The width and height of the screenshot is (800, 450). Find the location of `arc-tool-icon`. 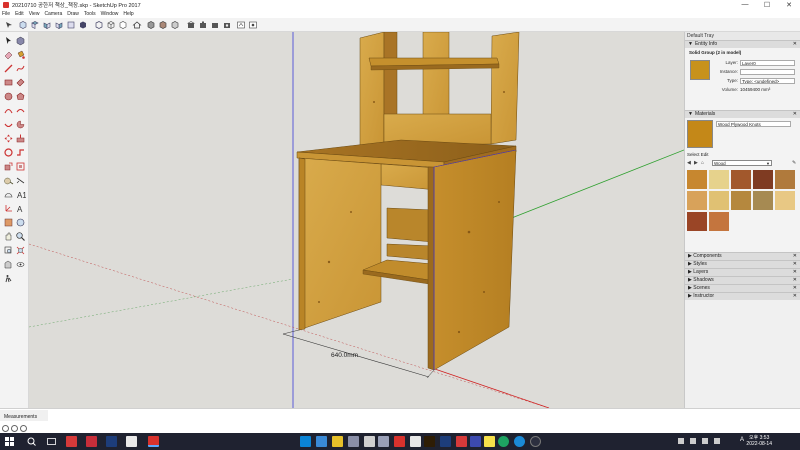

arc-tool-icon is located at coordinates (8, 110).